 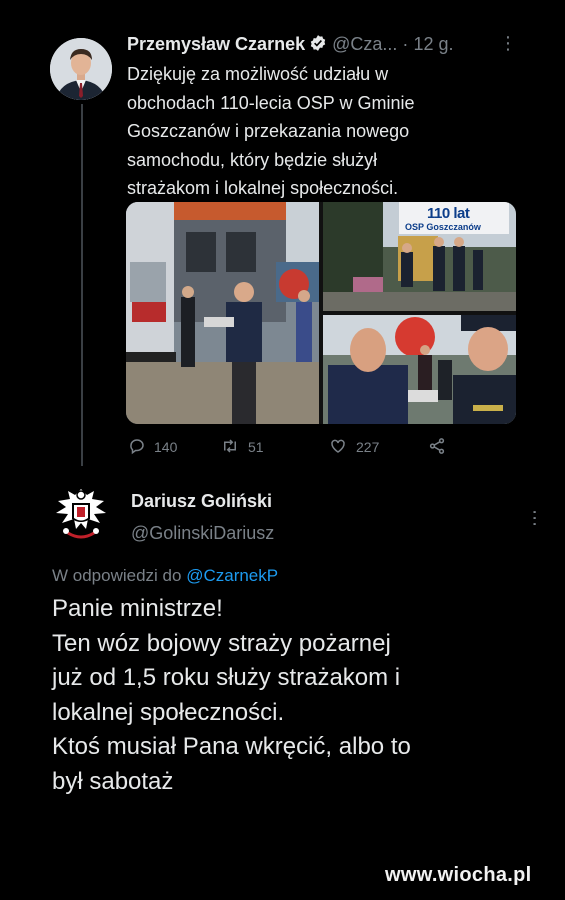 I want to click on tweet-text-line: samochodu, który będzie służył, so click(x=252, y=159).